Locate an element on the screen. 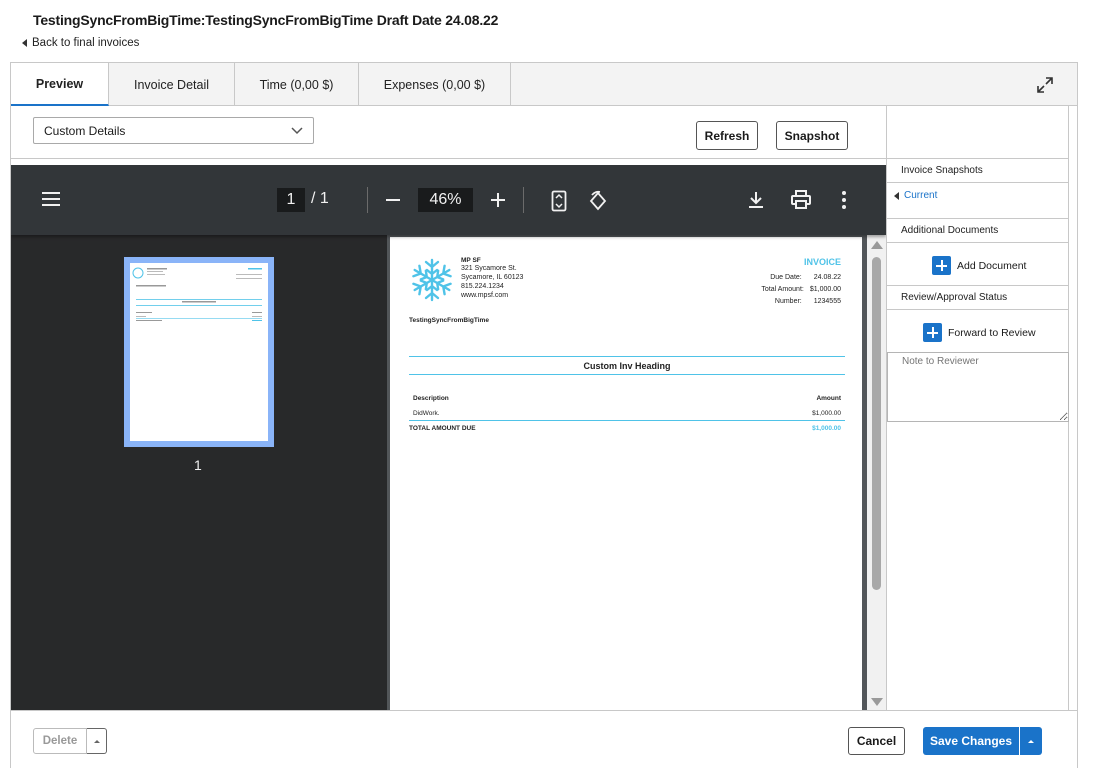 Image resolution: width=1094 pixels, height=768 pixels. download-icon is located at coordinates (756, 200).